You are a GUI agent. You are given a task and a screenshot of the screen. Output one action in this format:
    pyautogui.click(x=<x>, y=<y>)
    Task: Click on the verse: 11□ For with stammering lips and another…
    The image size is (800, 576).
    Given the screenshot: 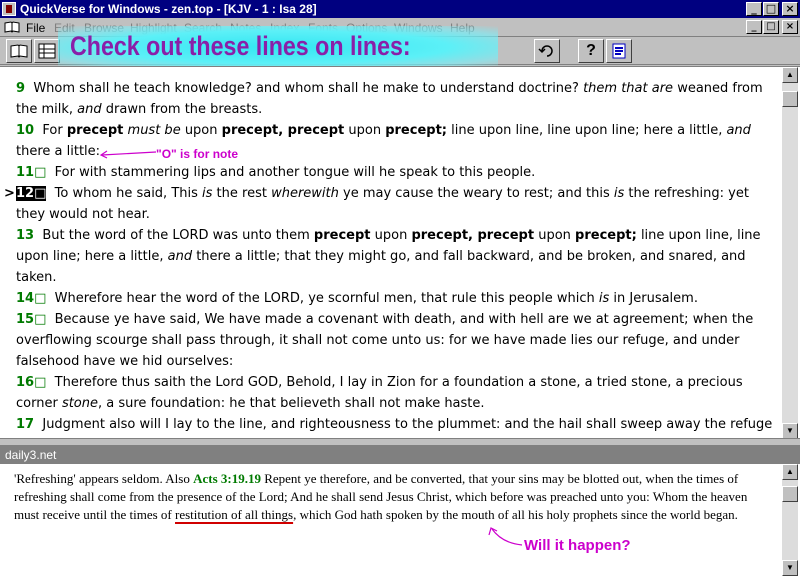 What is the action you would take?
    pyautogui.click(x=397, y=172)
    